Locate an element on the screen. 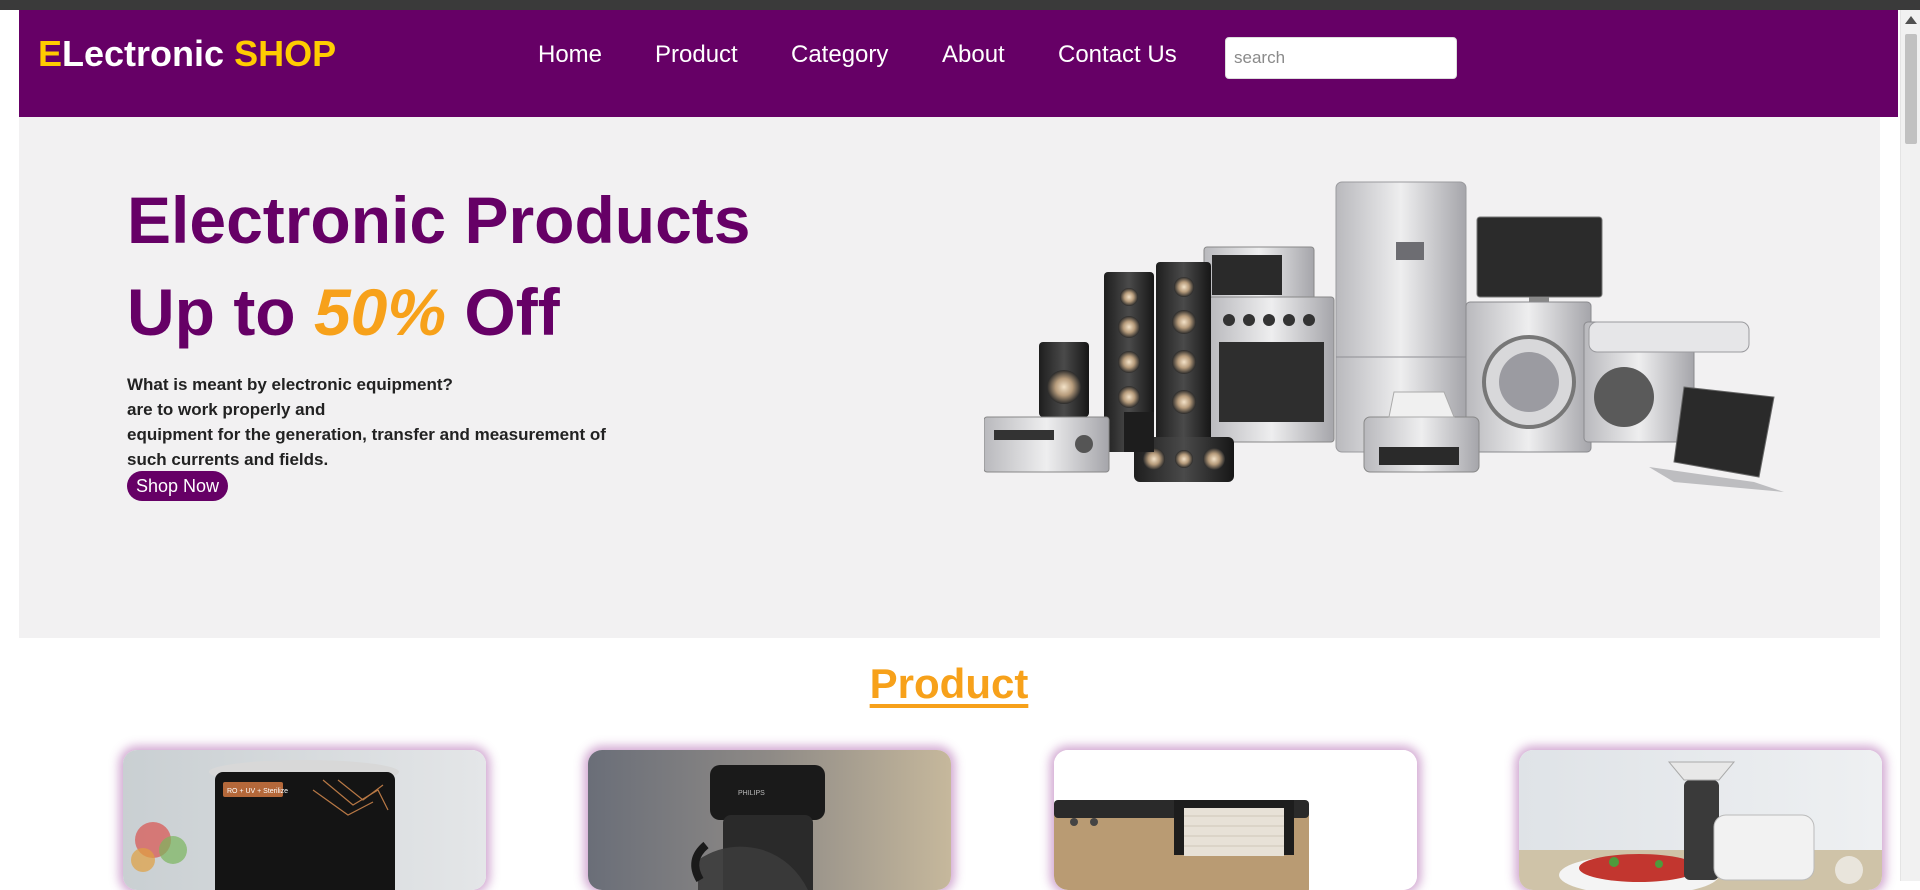  meat-grinder-image is located at coordinates (1700, 820).